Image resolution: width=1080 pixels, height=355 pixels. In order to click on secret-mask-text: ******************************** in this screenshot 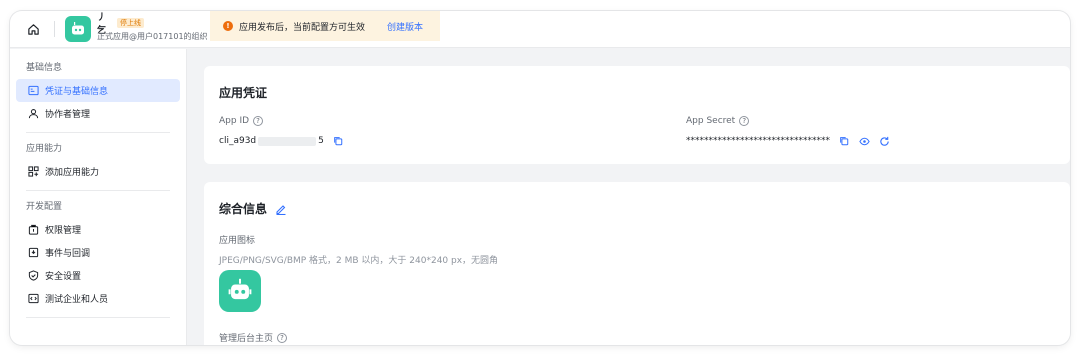, I will do `click(758, 141)`.